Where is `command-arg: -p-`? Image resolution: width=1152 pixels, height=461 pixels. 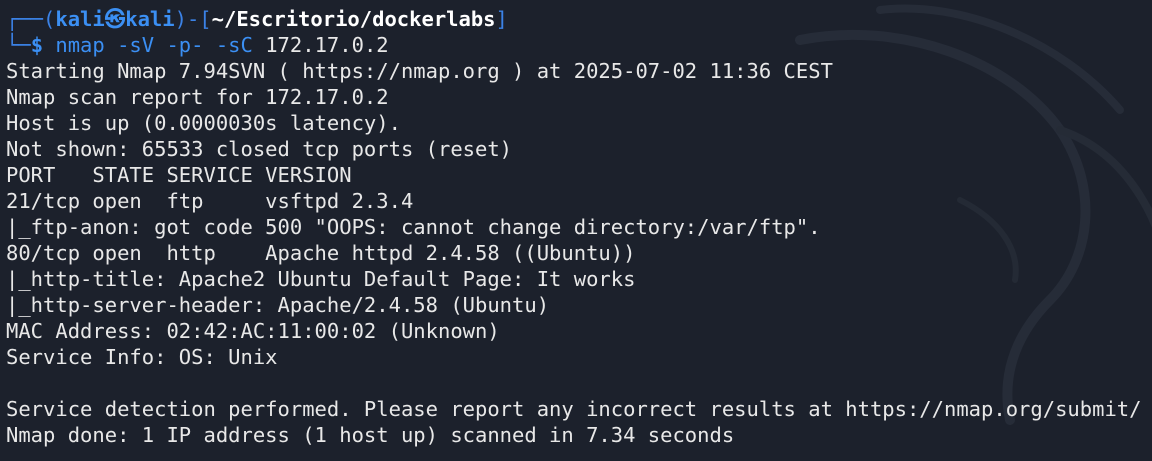 command-arg: -p- is located at coordinates (179, 45).